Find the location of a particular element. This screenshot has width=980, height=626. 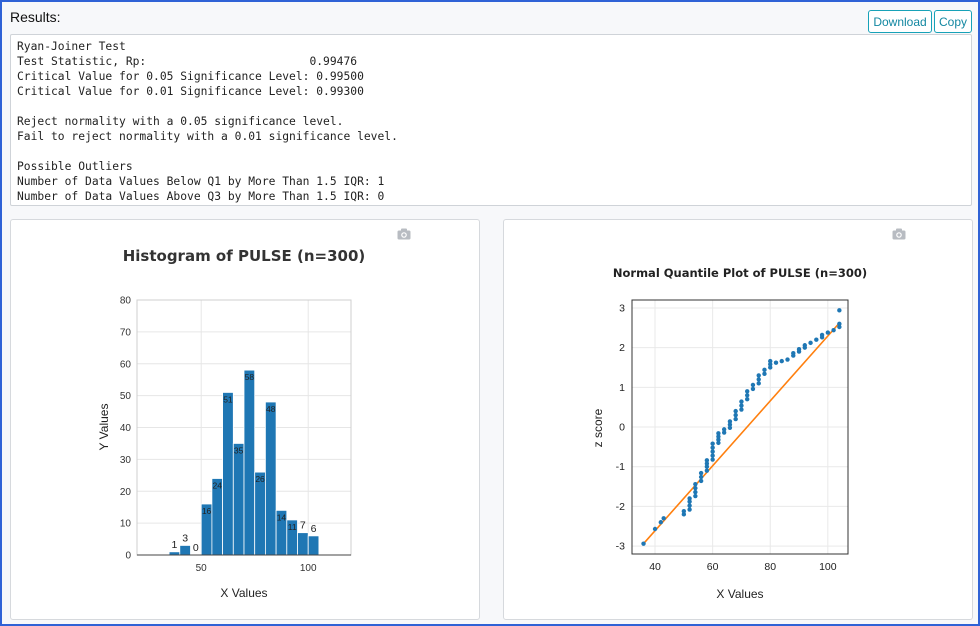

bar-data-label: 6 is located at coordinates (314, 529).